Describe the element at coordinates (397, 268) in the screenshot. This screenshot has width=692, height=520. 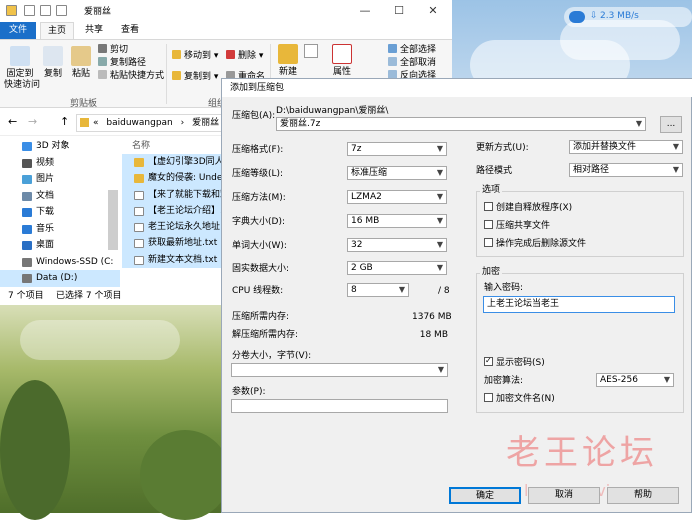
I see `setting-combo: 2 GB ▼` at that location.